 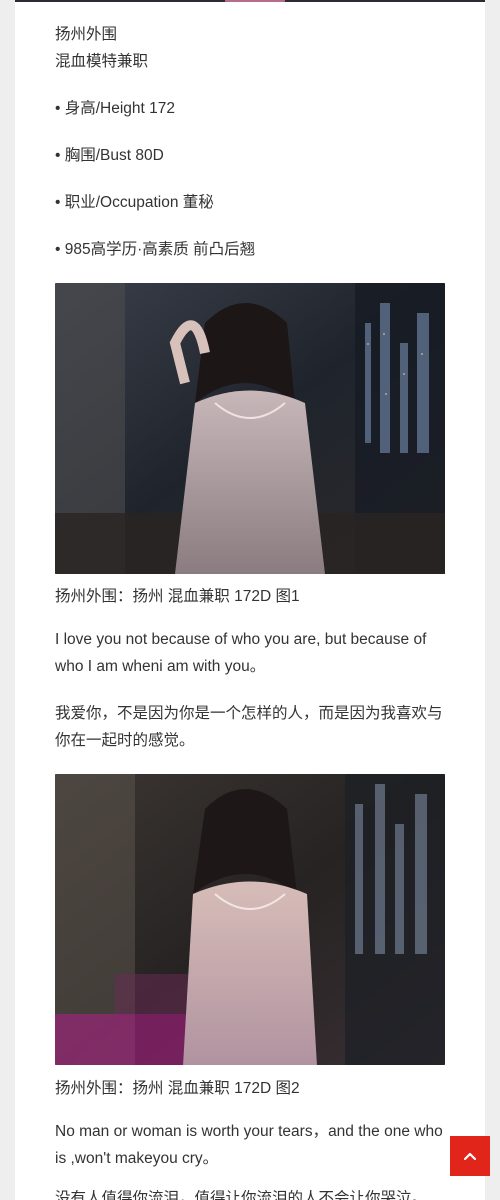 What do you see at coordinates (86, 34) in the screenshot?
I see `location-line: 扬州外围` at bounding box center [86, 34].